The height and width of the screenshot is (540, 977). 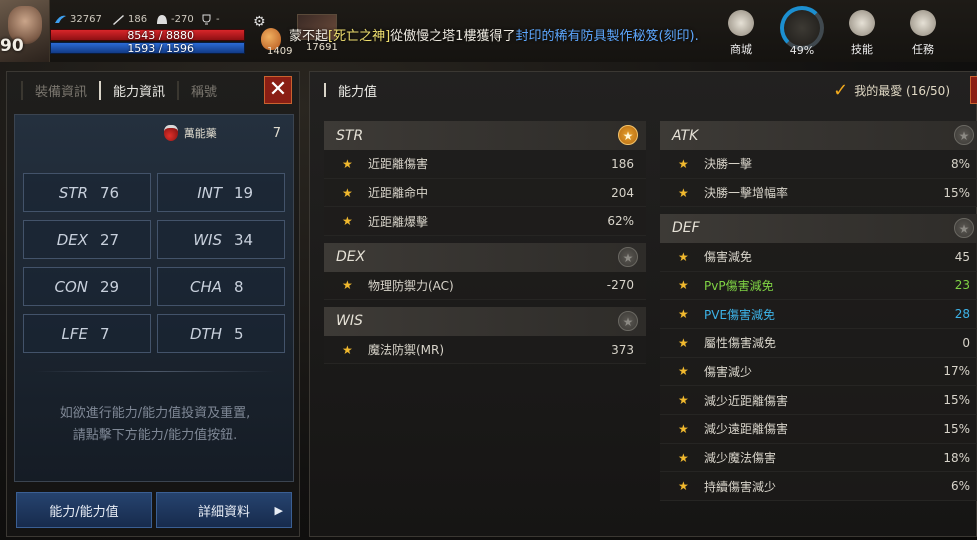 What do you see at coordinates (891, 90) in the screenshot?
I see `favorites-filter: ✓ 我的最愛 (16/50)` at bounding box center [891, 90].